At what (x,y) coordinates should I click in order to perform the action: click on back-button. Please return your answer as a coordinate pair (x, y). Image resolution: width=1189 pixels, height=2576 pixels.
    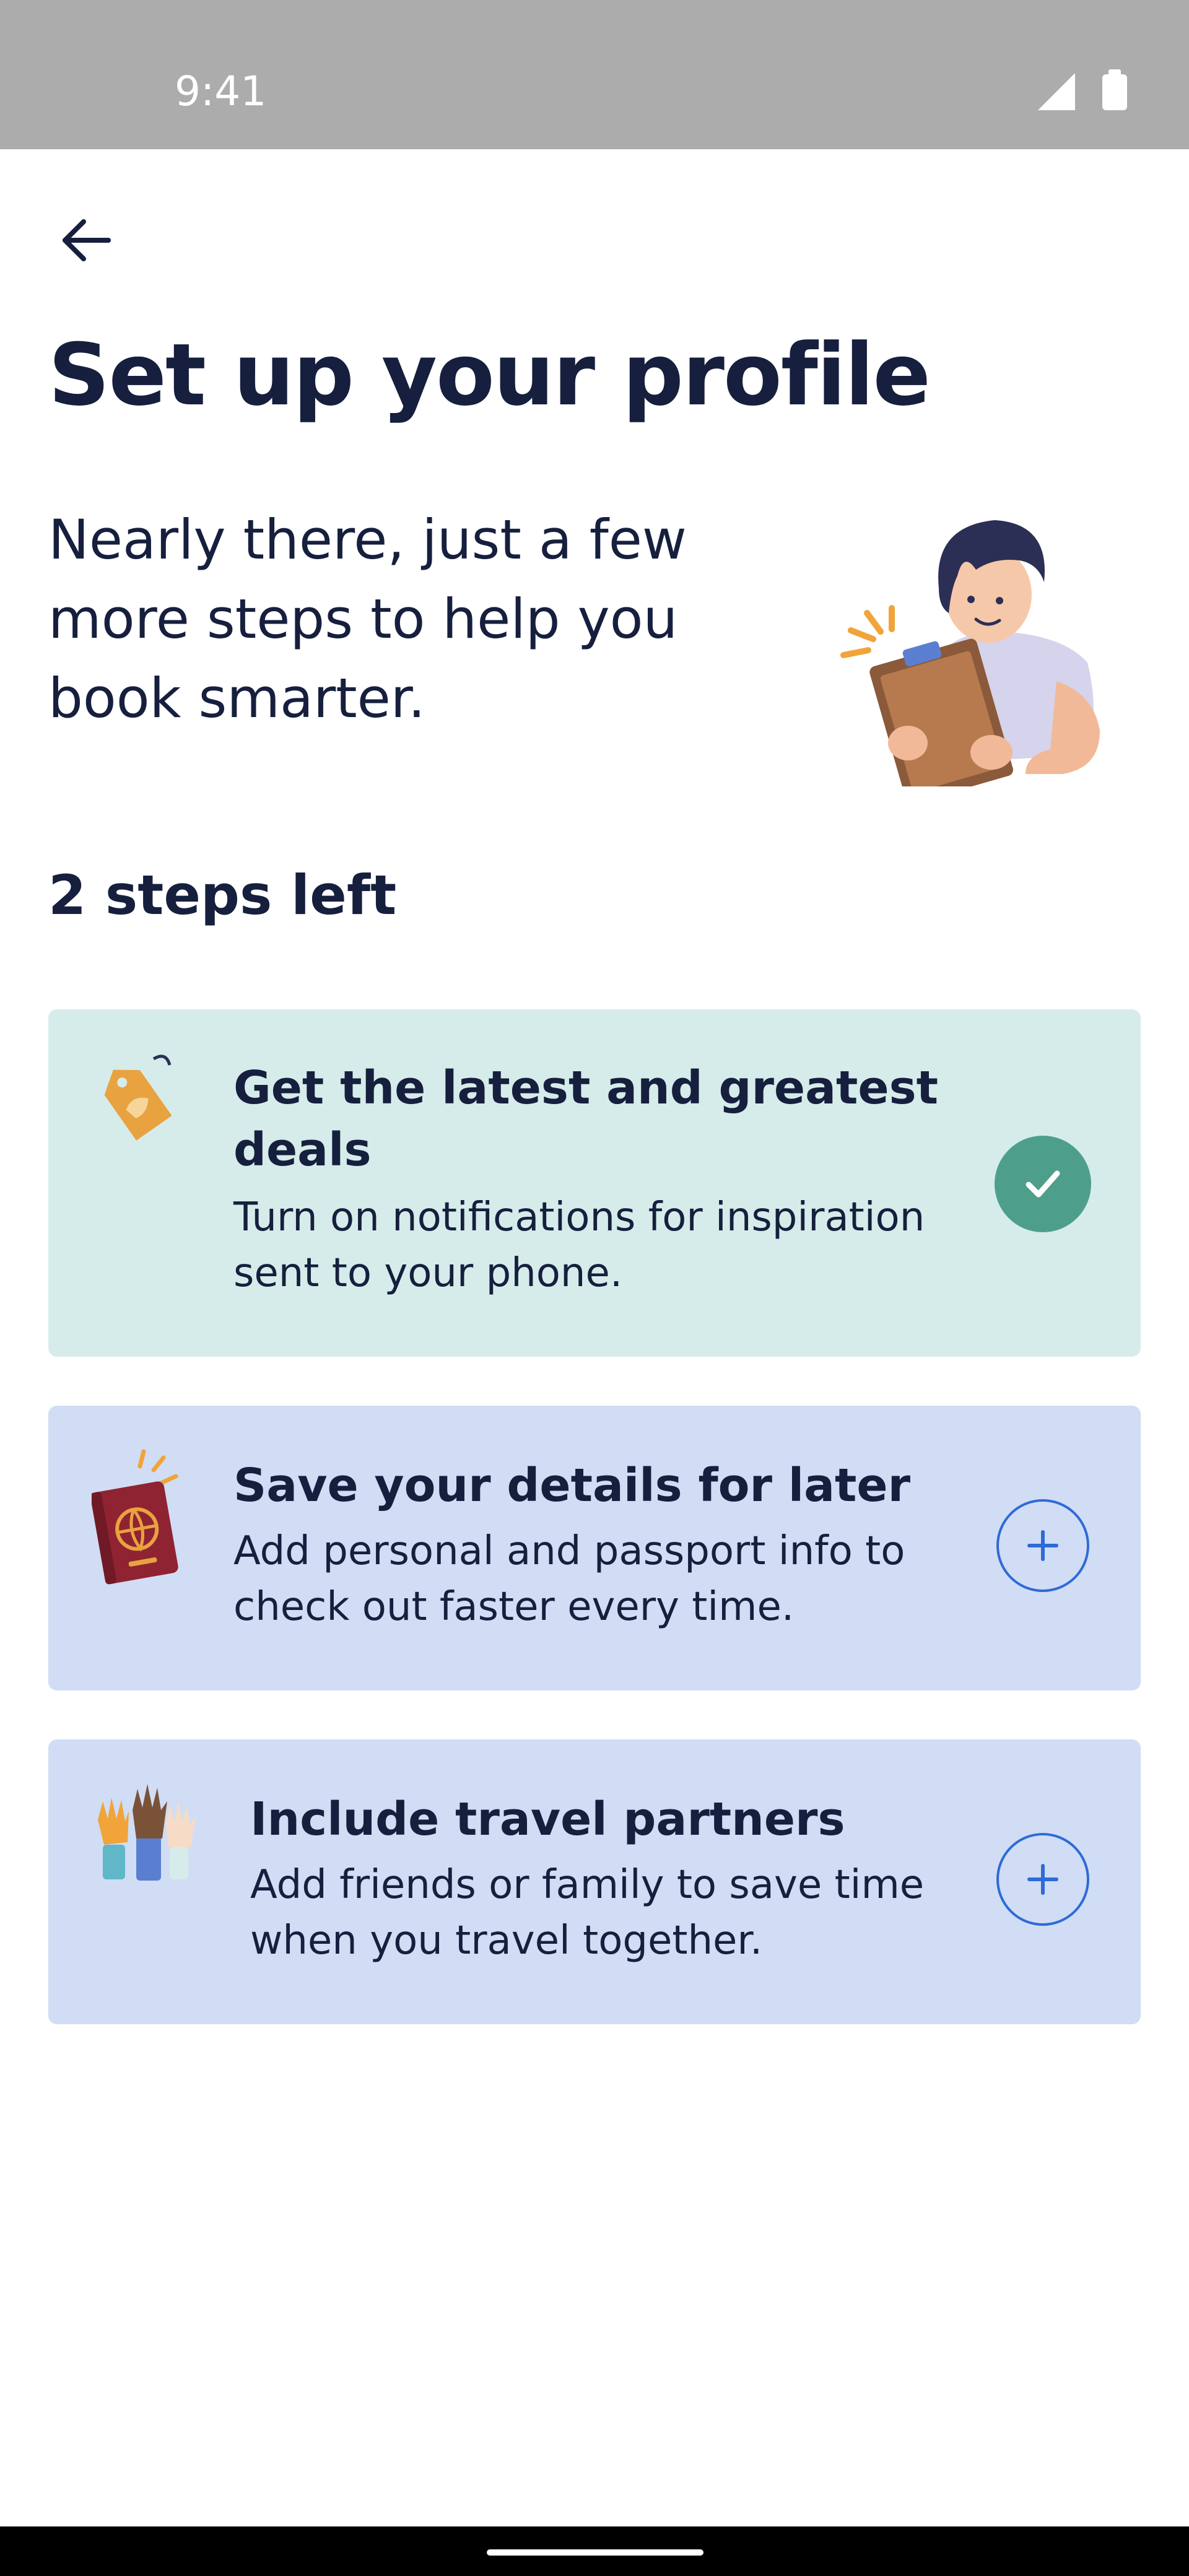
    Looking at the image, I should click on (85, 240).